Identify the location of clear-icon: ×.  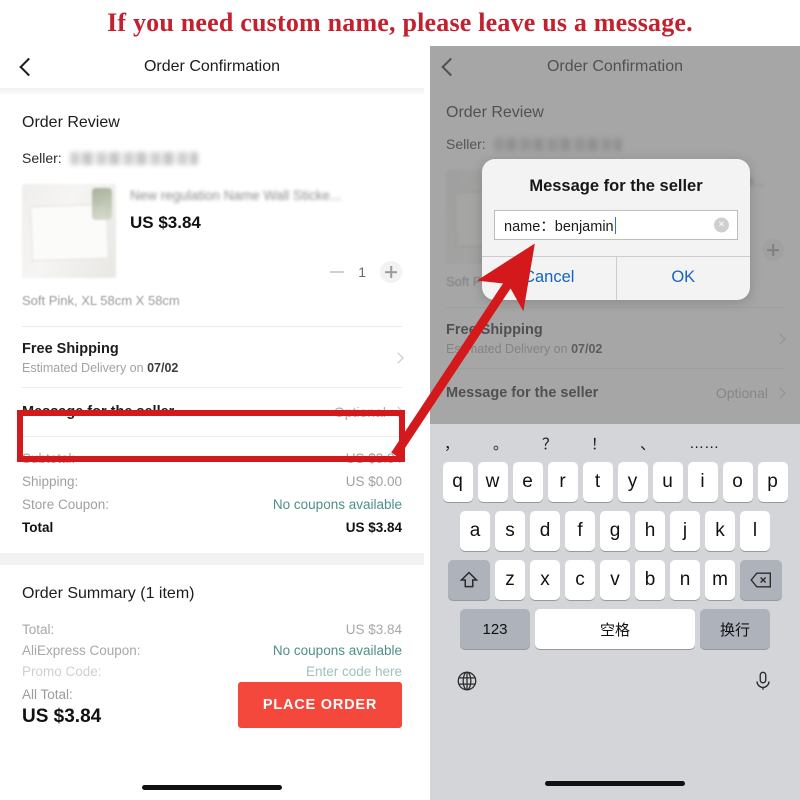
(721, 225).